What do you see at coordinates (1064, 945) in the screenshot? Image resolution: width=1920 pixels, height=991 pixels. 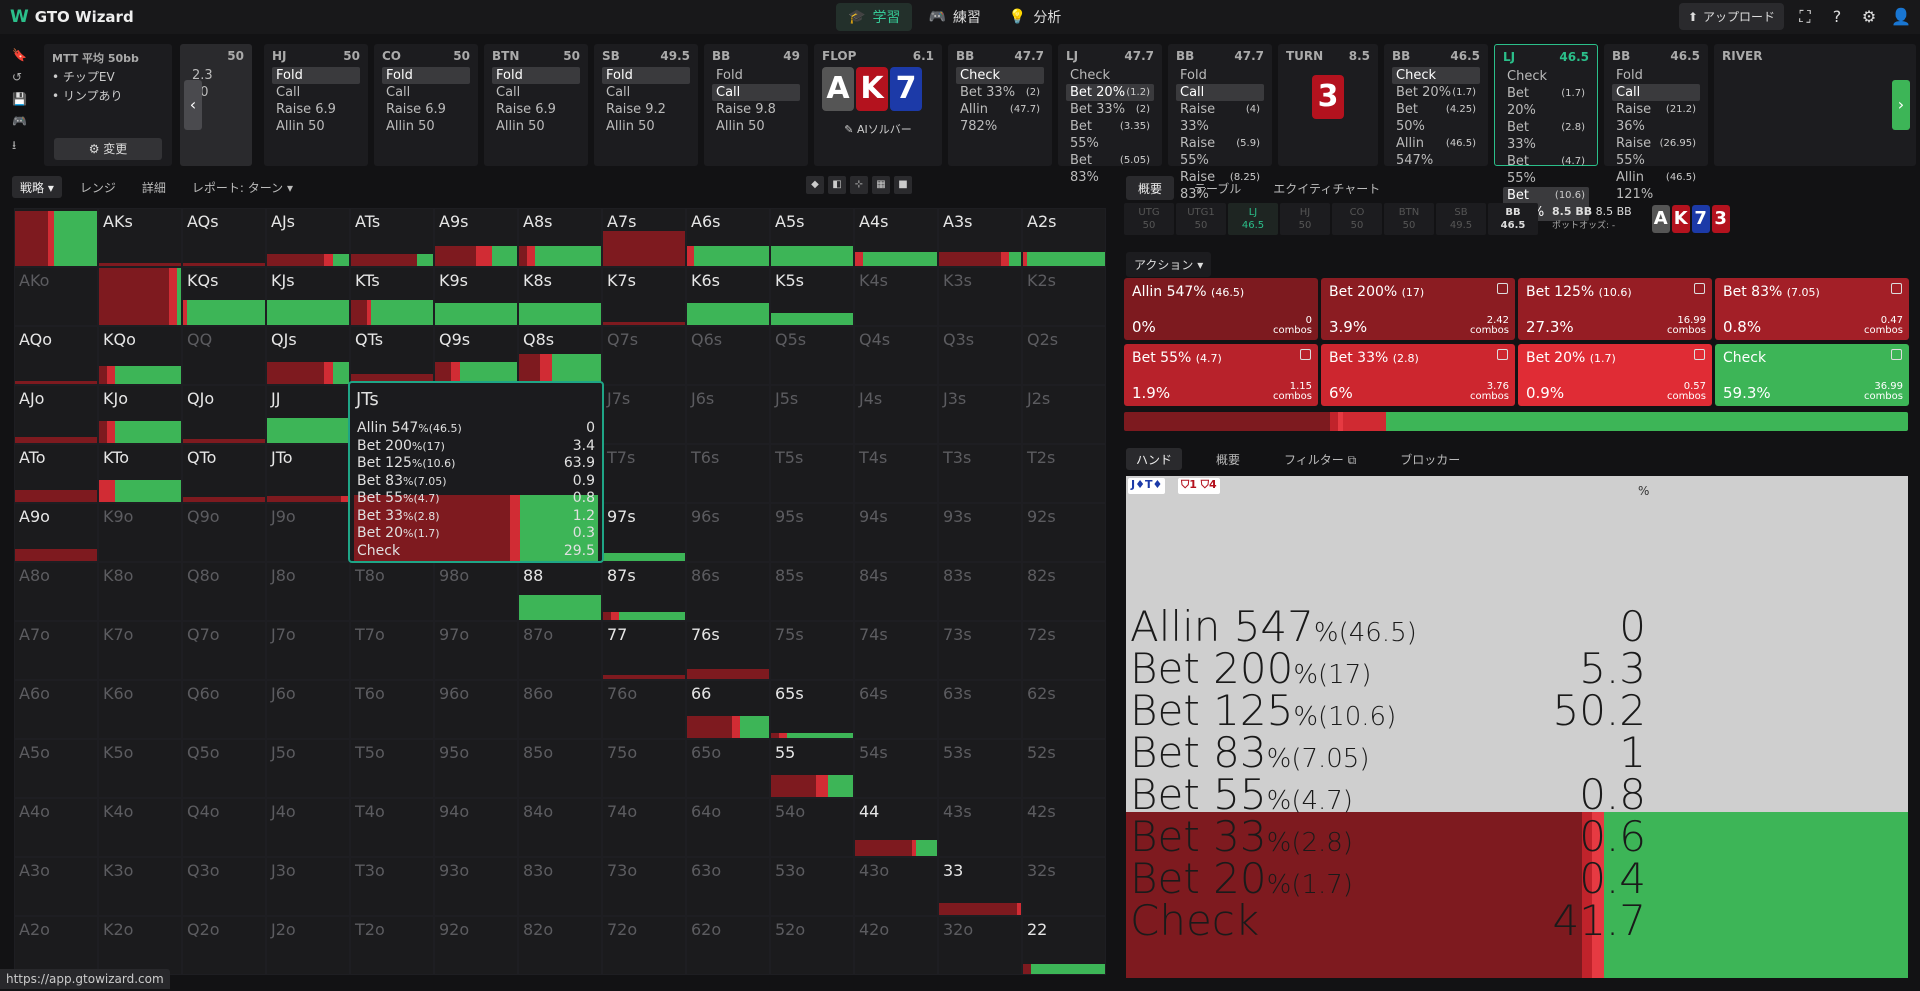 I see `hand-cell: 22` at bounding box center [1064, 945].